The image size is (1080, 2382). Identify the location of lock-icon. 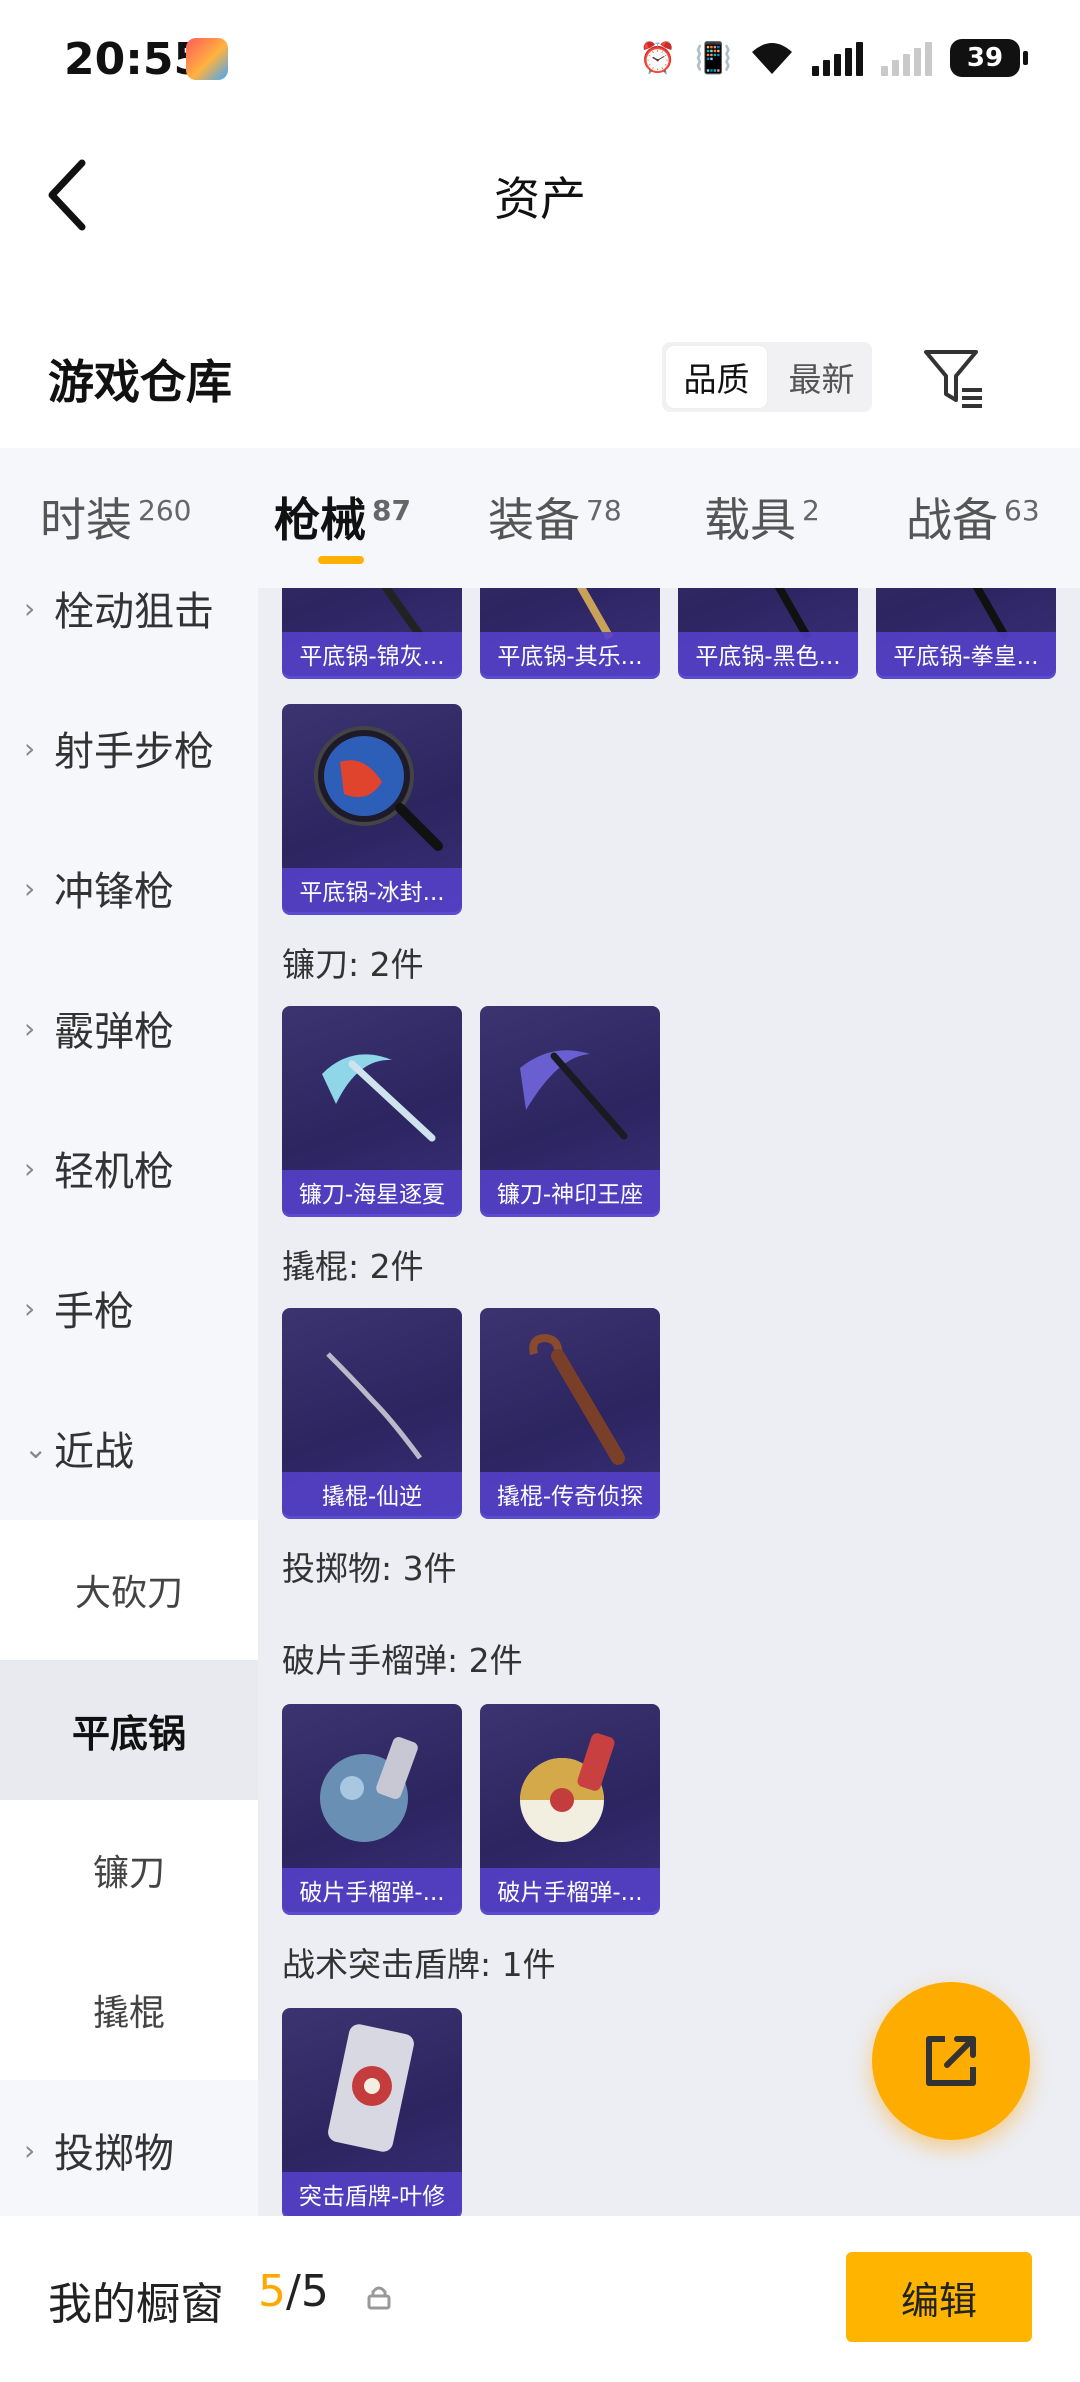
(379, 2297).